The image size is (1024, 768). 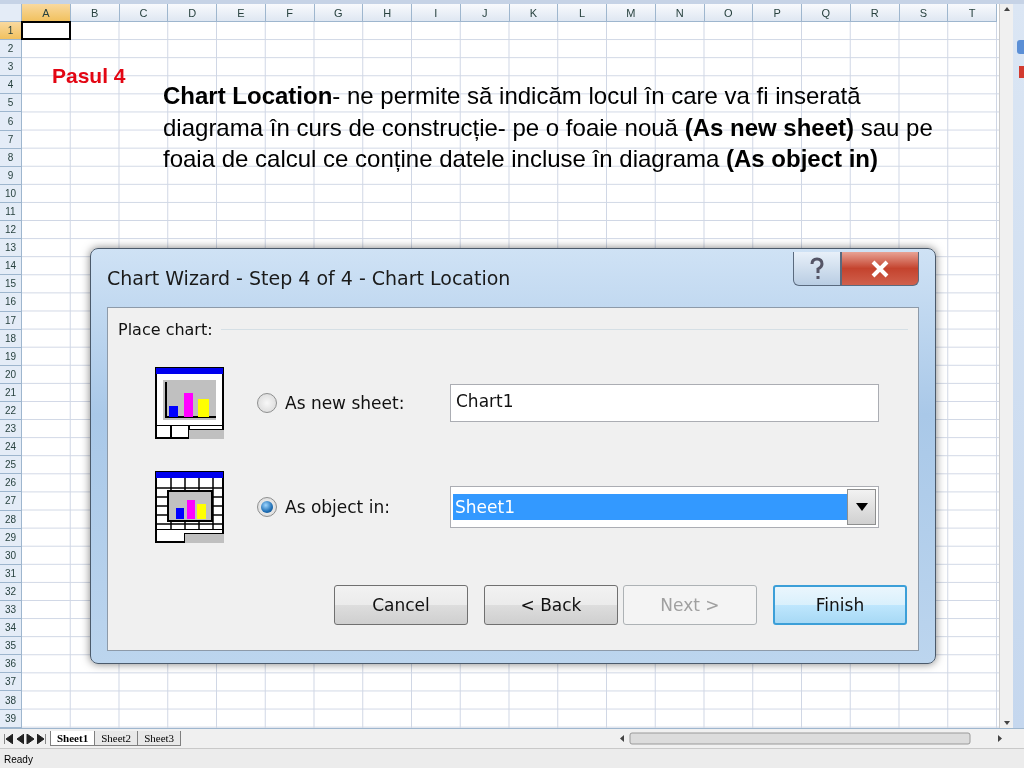 What do you see at coordinates (11, 682) in the screenshot?
I see `row-header: 37` at bounding box center [11, 682].